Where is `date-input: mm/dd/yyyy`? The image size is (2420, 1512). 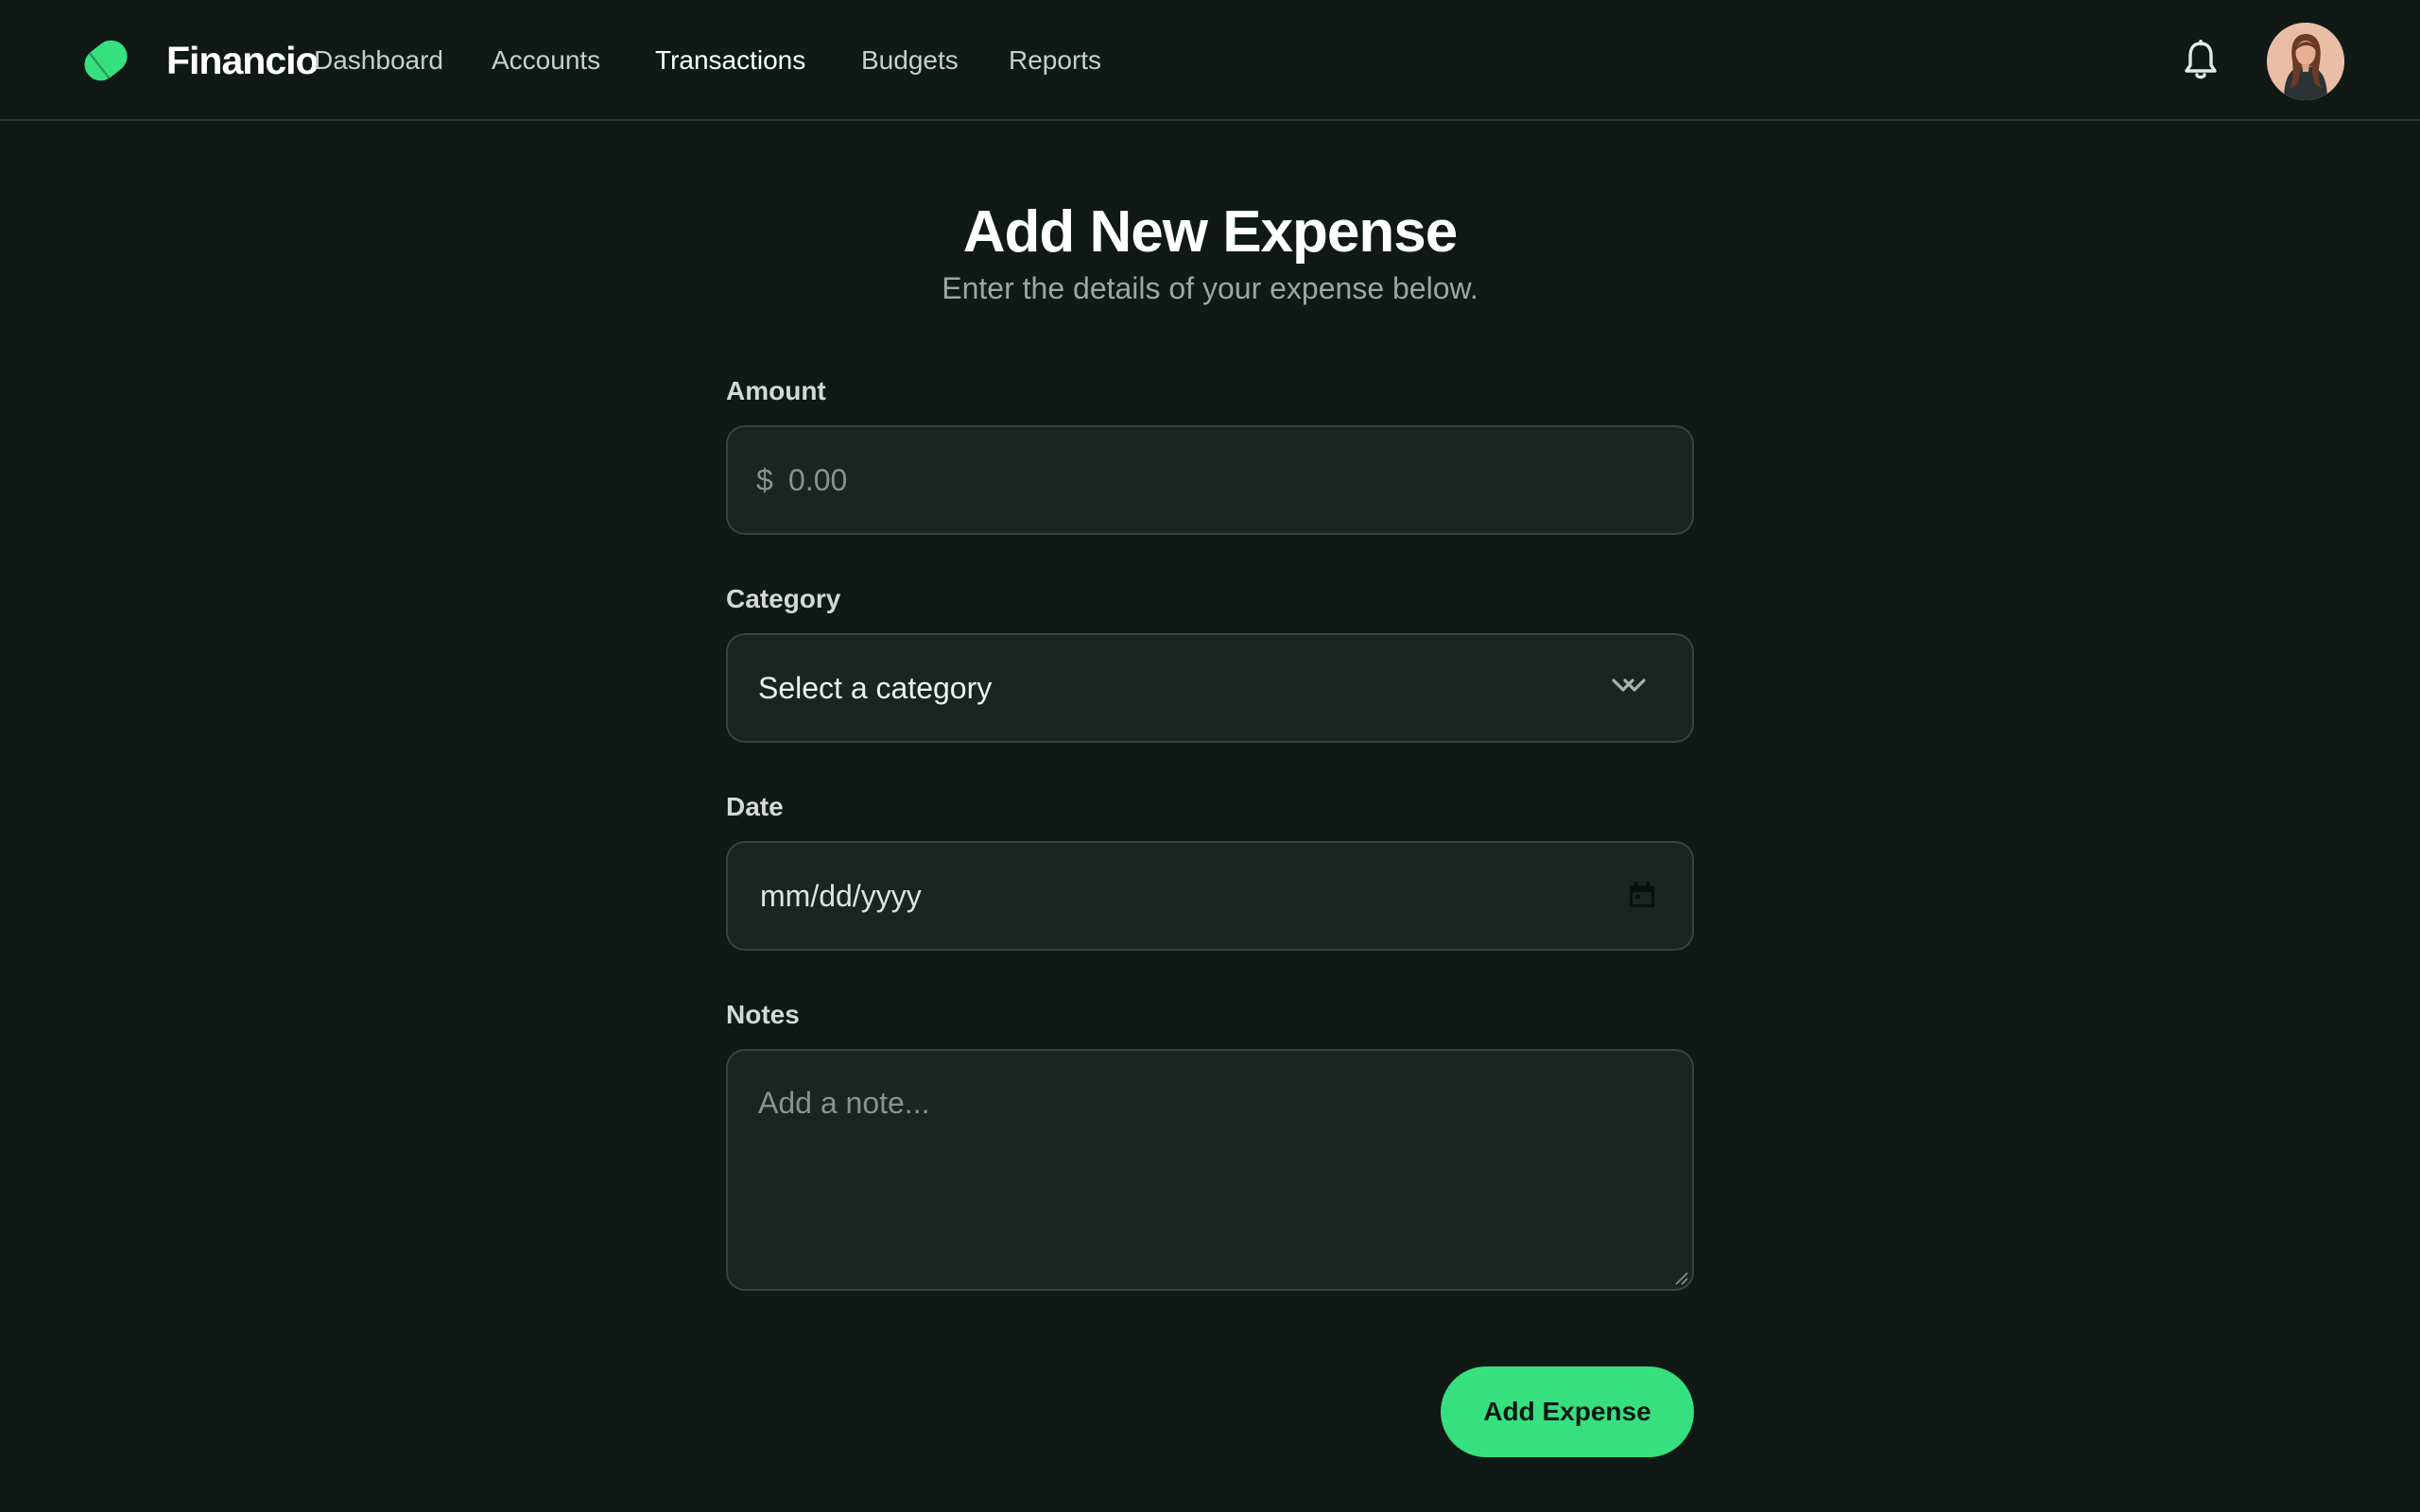
date-input: mm/dd/yyyy is located at coordinates (1210, 896).